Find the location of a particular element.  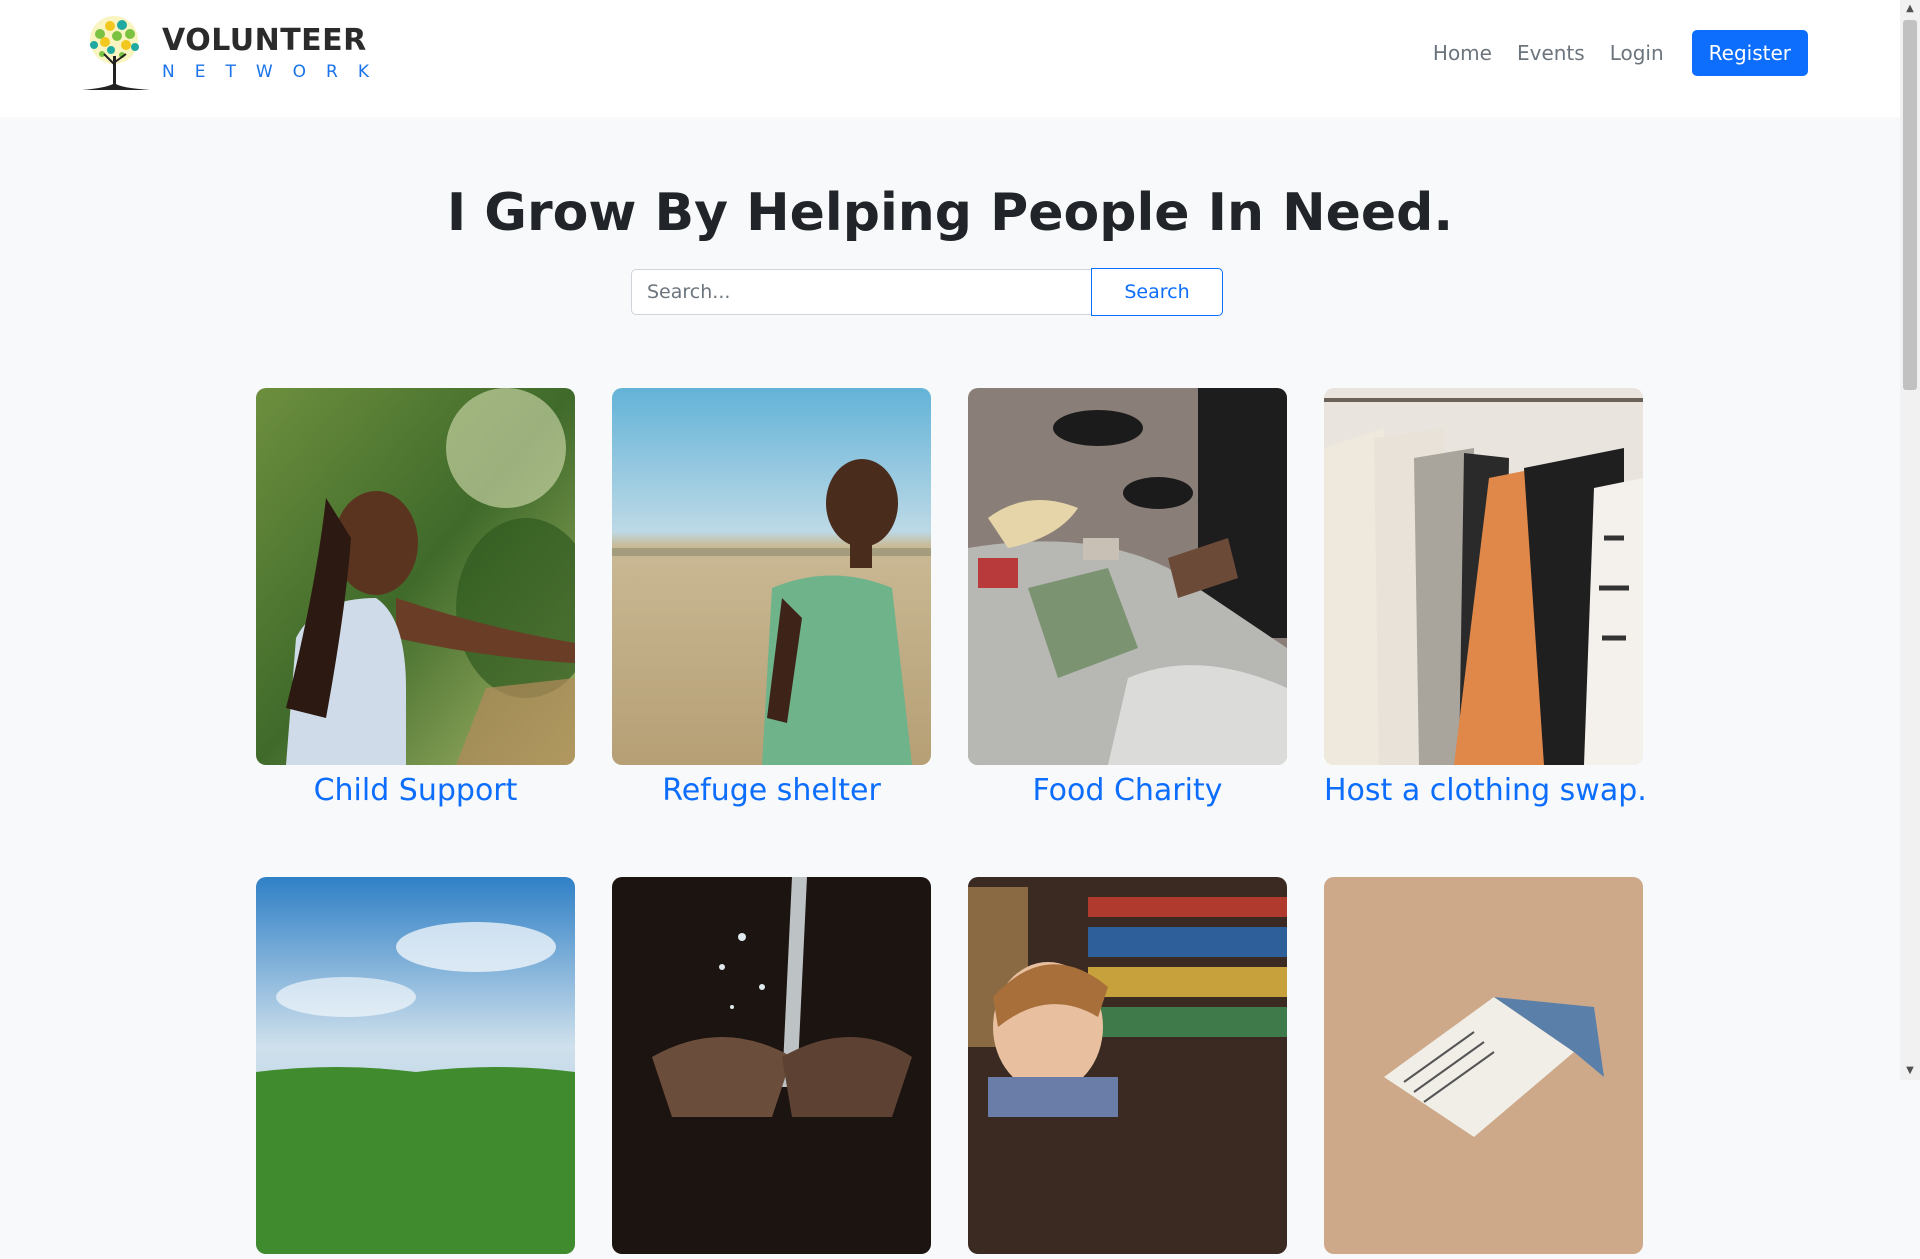

card-child-support: Child Support is located at coordinates (415, 600).